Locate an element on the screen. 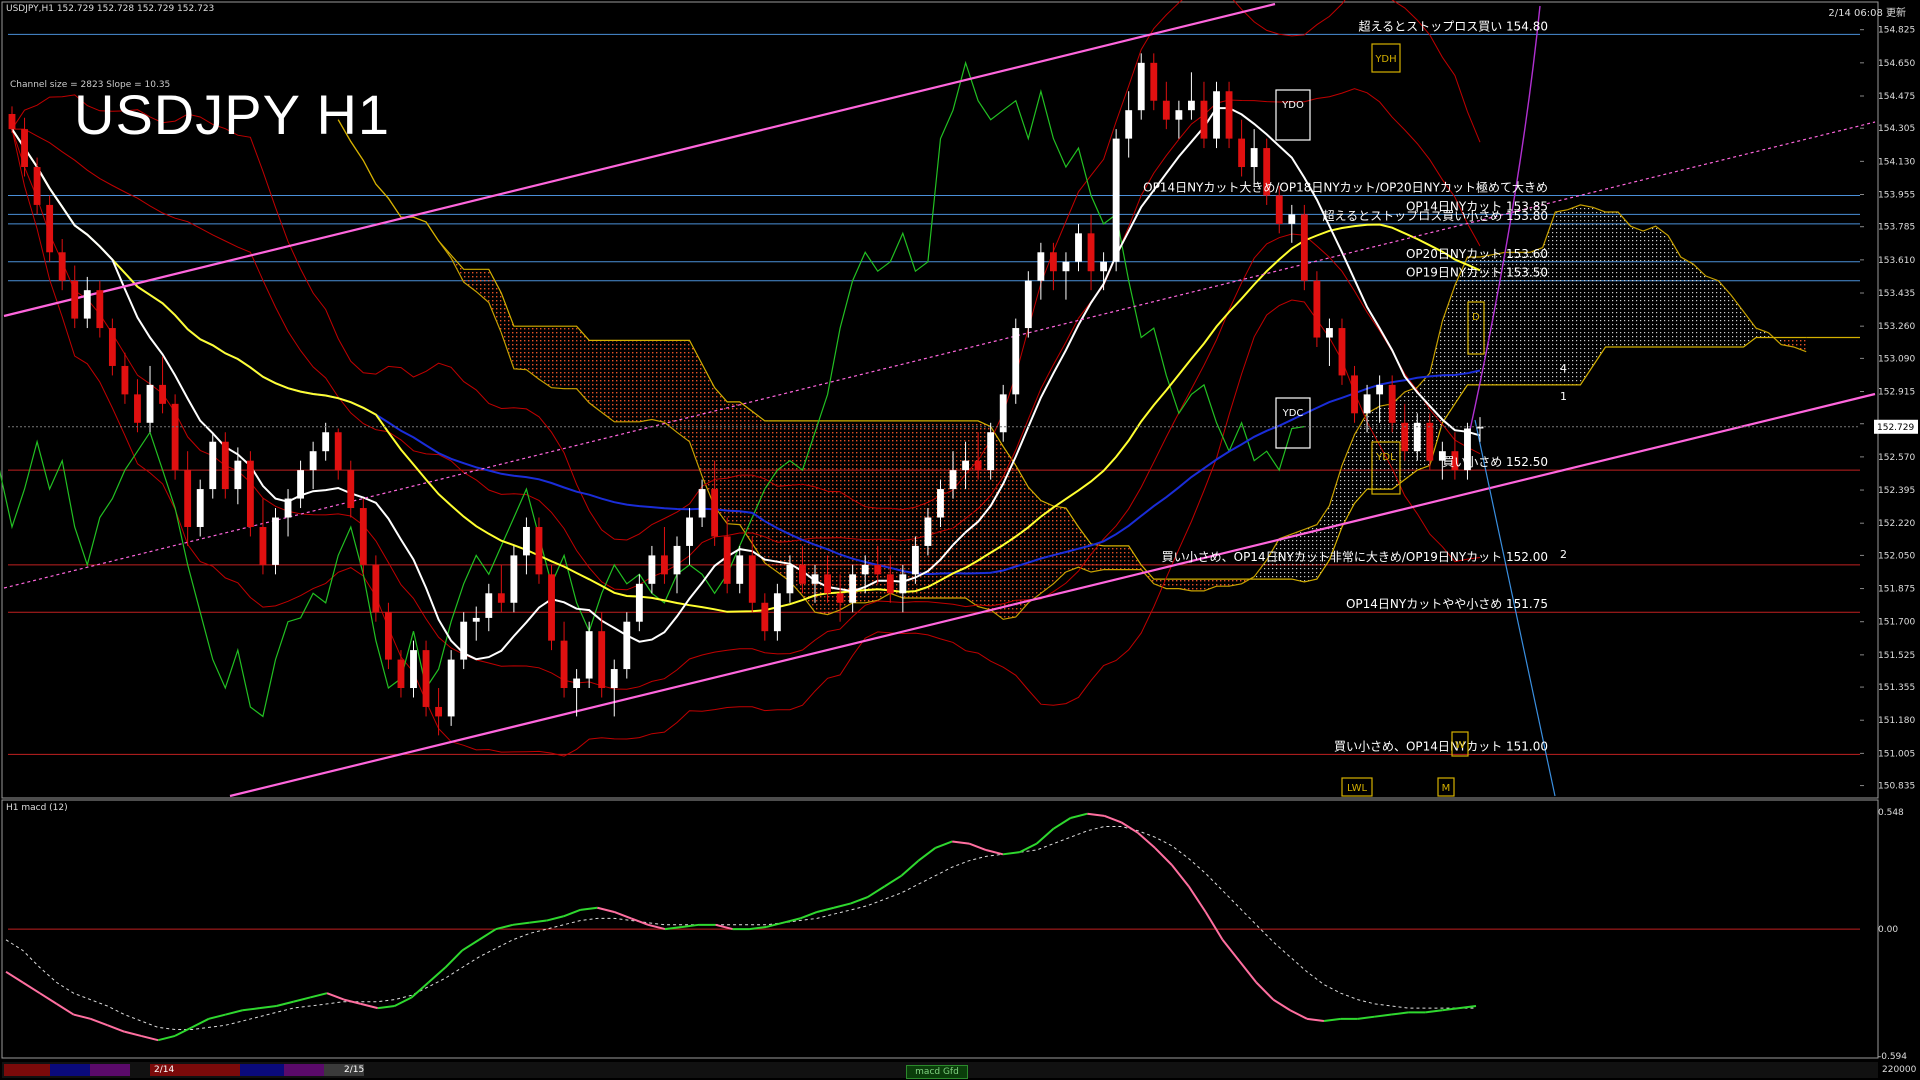 The image size is (1920, 1080). box-label: LWL is located at coordinates (1357, 788).